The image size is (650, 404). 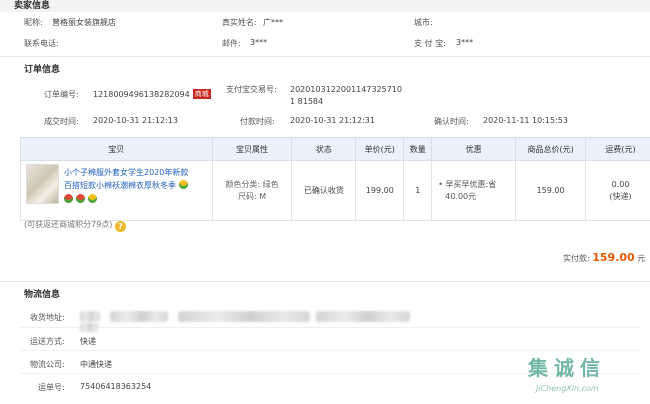 What do you see at coordinates (567, 368) in the screenshot?
I see `watermark-logo-text: 集诚信` at bounding box center [567, 368].